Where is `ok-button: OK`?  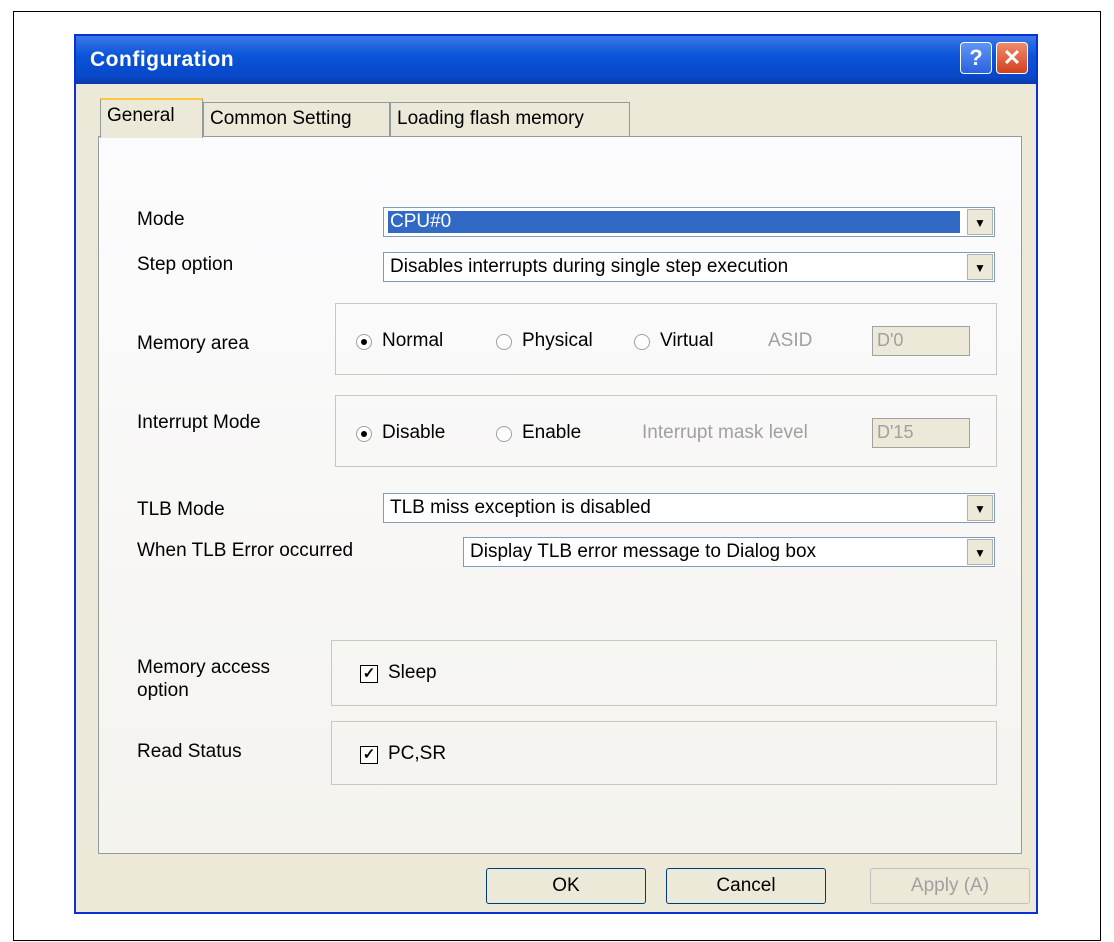 ok-button: OK is located at coordinates (566, 886).